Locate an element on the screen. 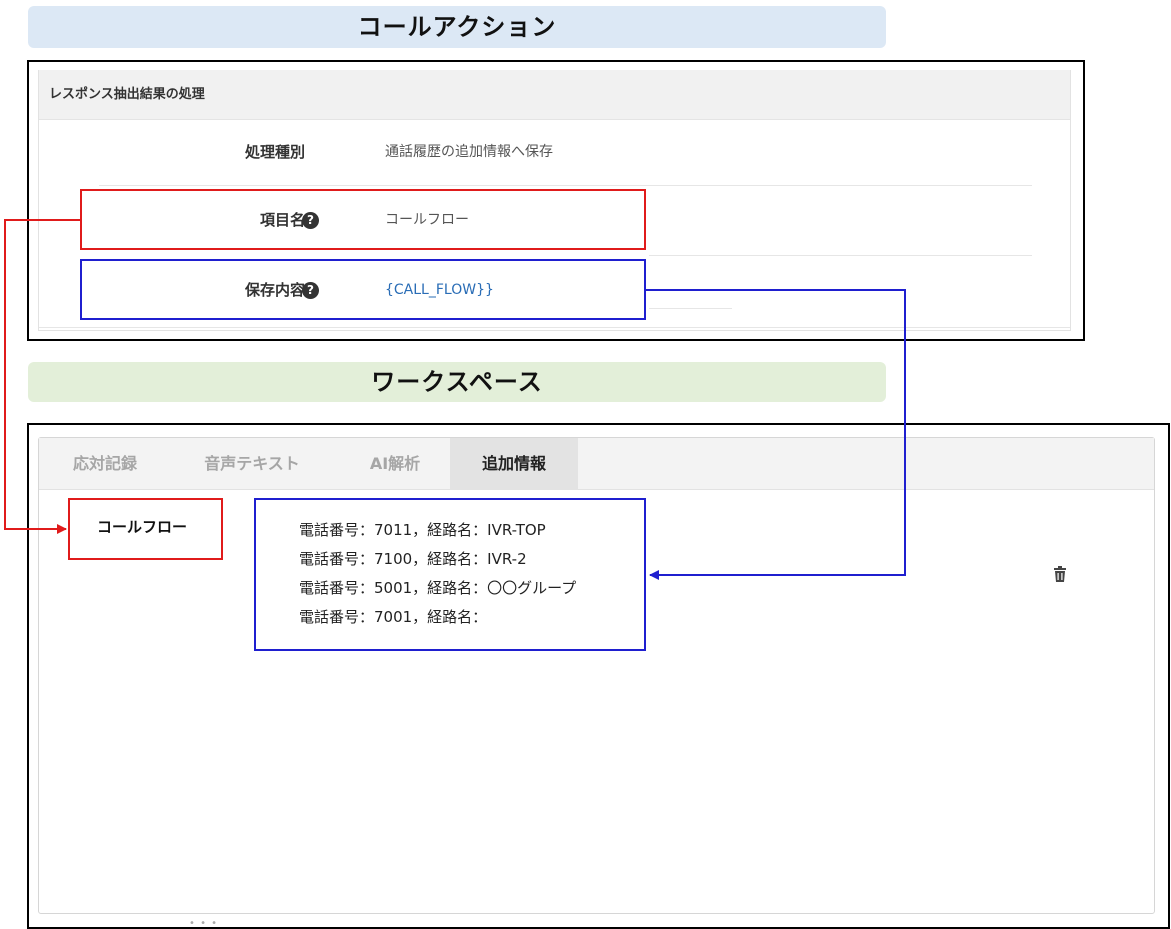  panel-bottom-border is located at coordinates (554, 327).